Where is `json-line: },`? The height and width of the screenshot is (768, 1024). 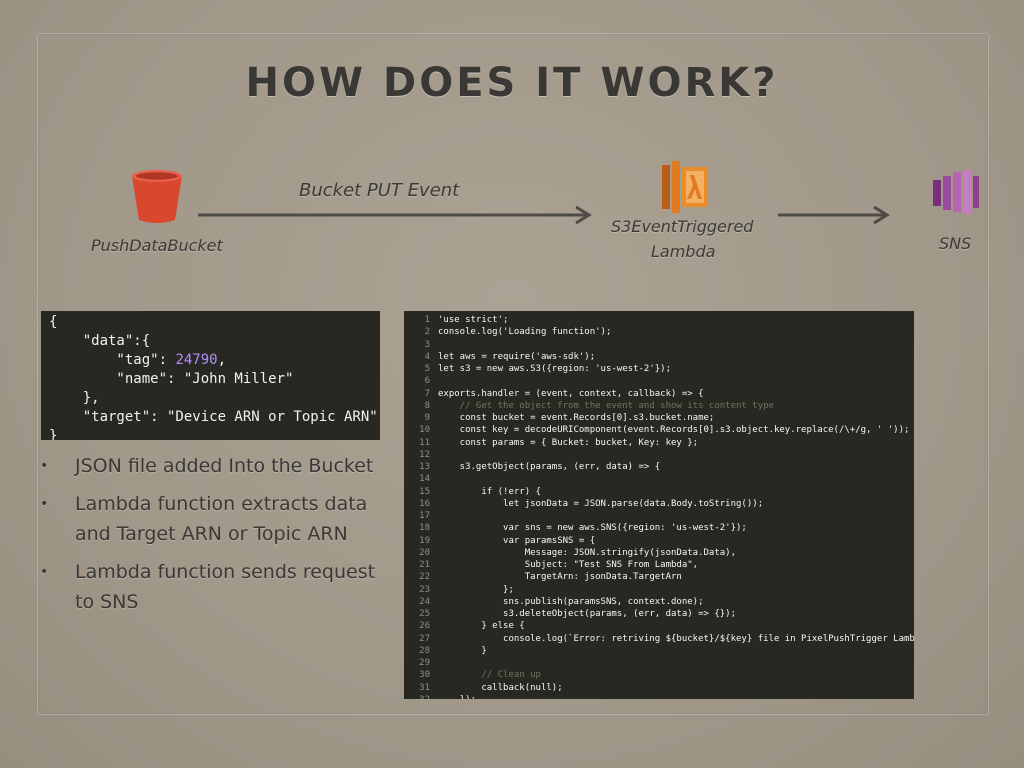 json-line: }, is located at coordinates (74, 398).